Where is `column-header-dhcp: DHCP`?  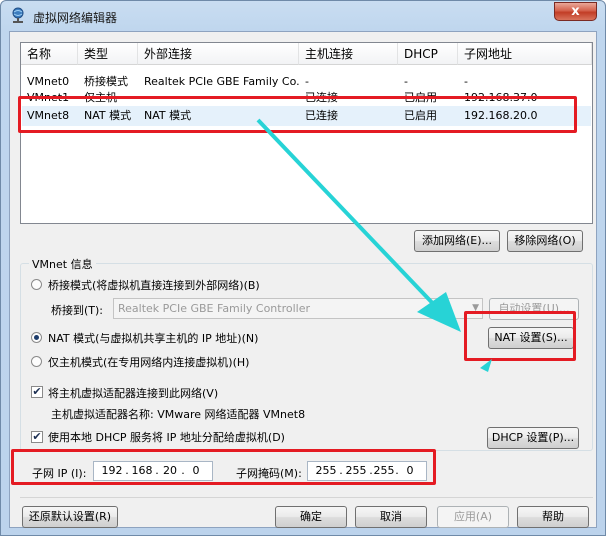 column-header-dhcp: DHCP is located at coordinates (428, 54).